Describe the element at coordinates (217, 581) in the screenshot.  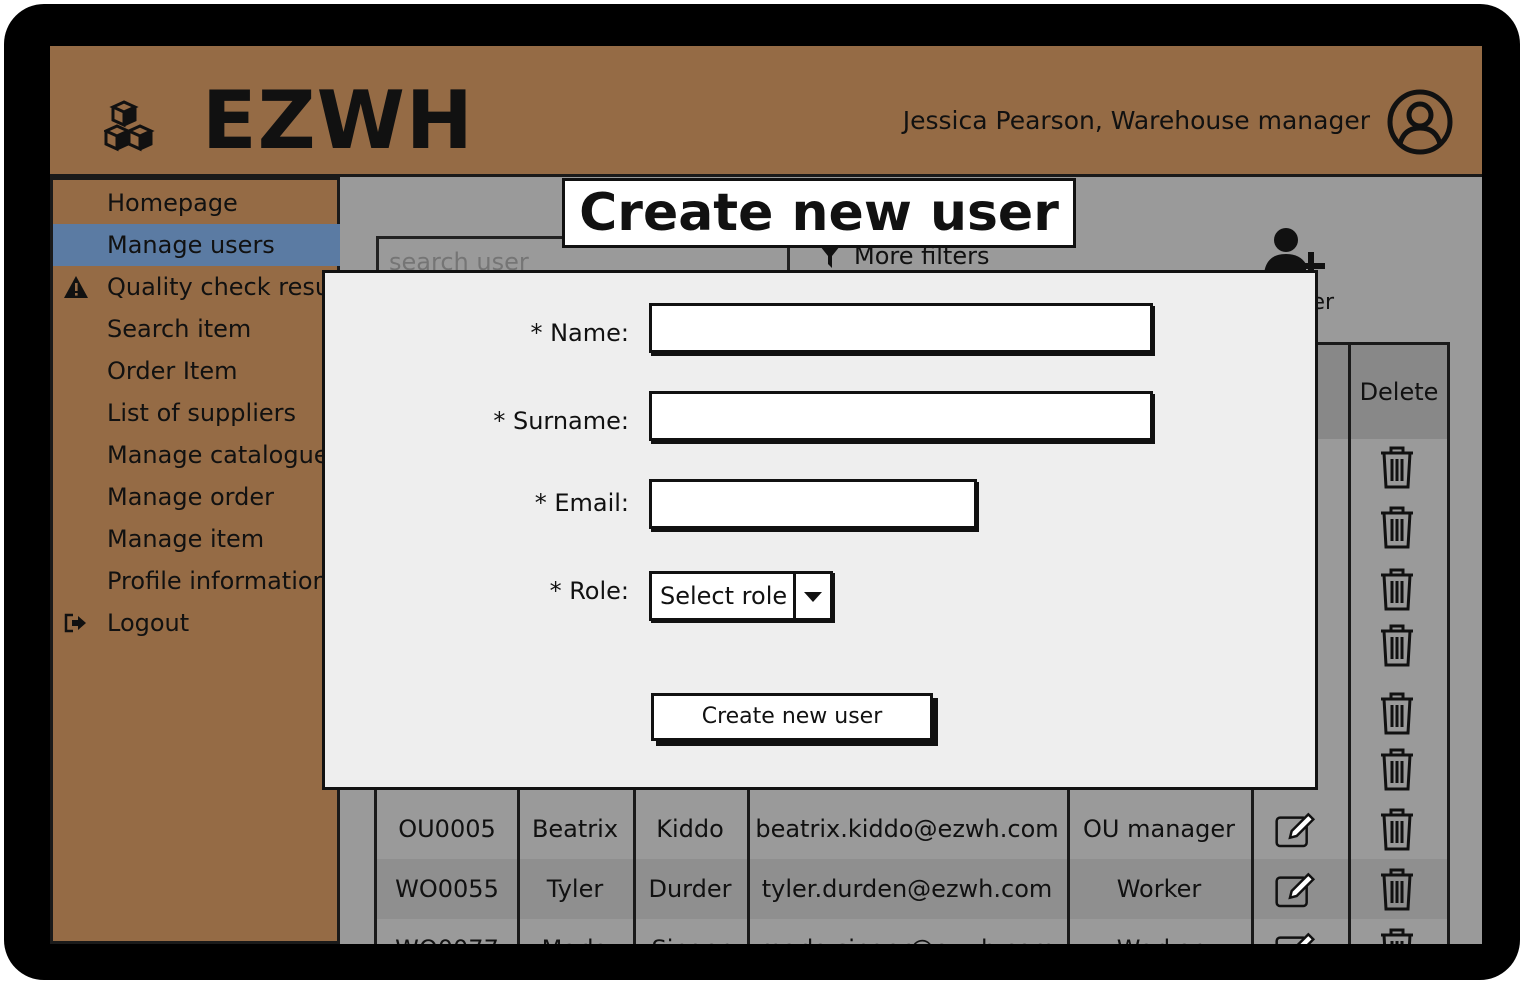
I see `sidebar-item-label: Profile information` at that location.